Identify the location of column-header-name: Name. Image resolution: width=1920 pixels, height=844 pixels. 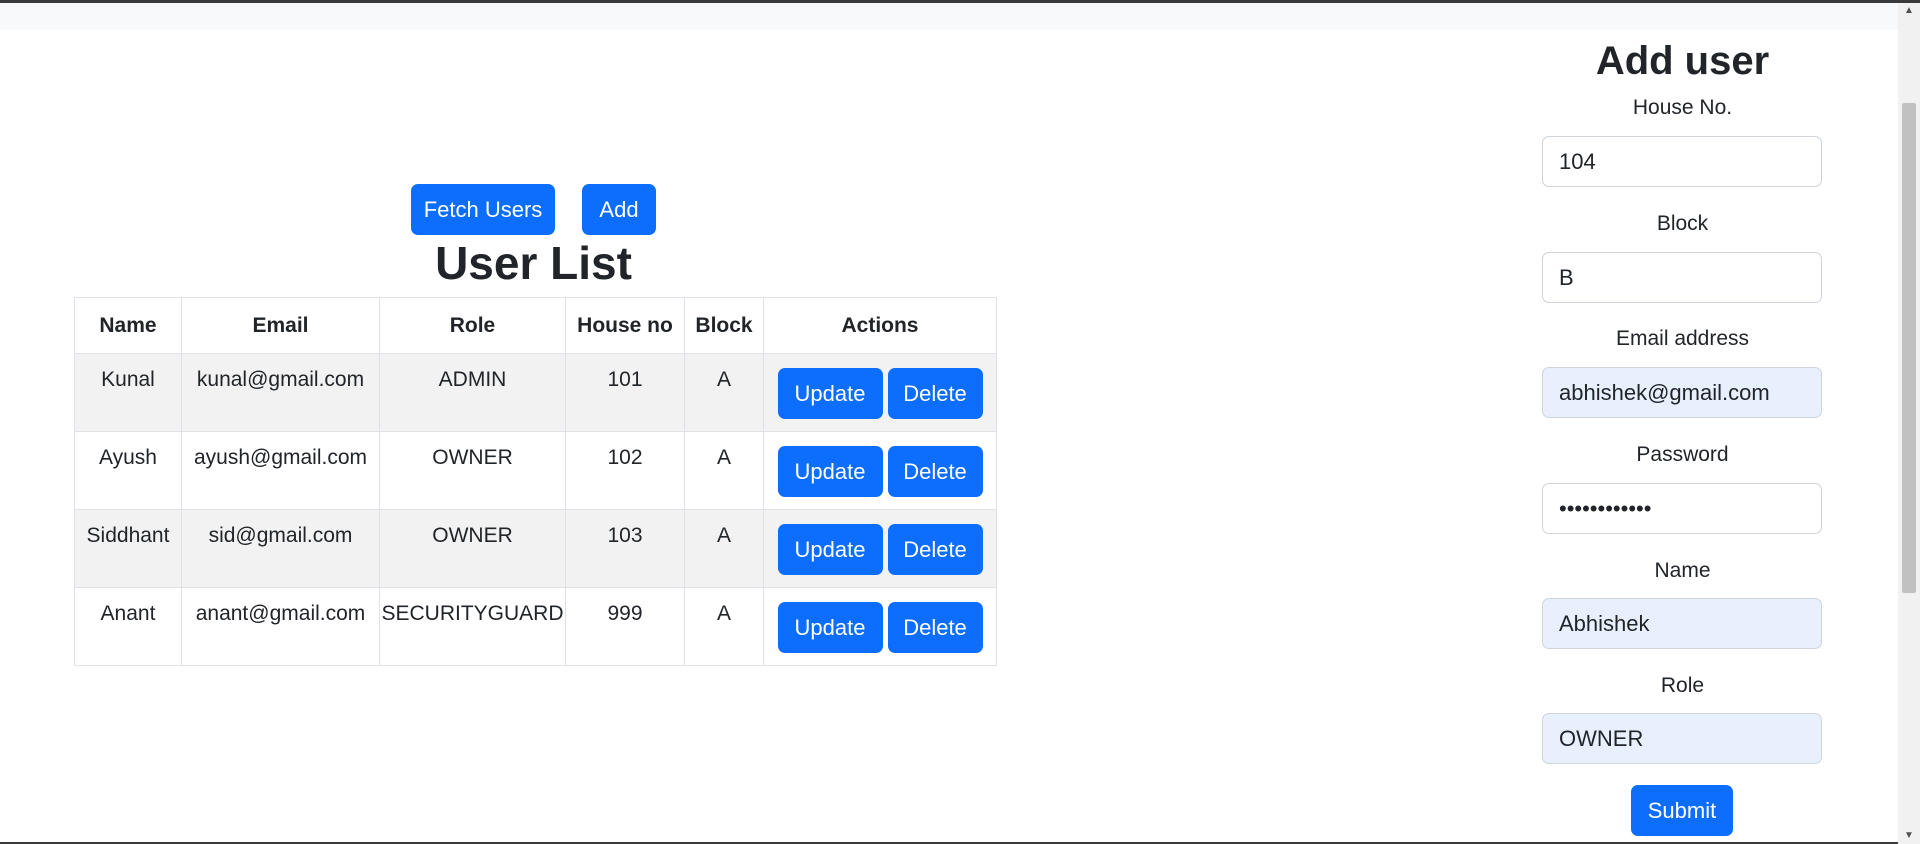
(128, 325).